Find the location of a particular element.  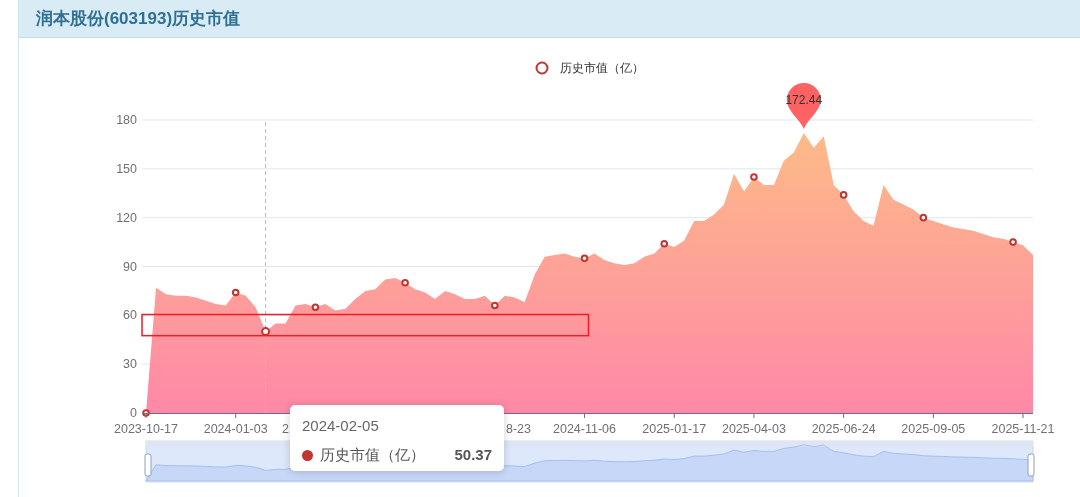

panel-title: 润本股份(603193)历史市值 is located at coordinates (138, 18).